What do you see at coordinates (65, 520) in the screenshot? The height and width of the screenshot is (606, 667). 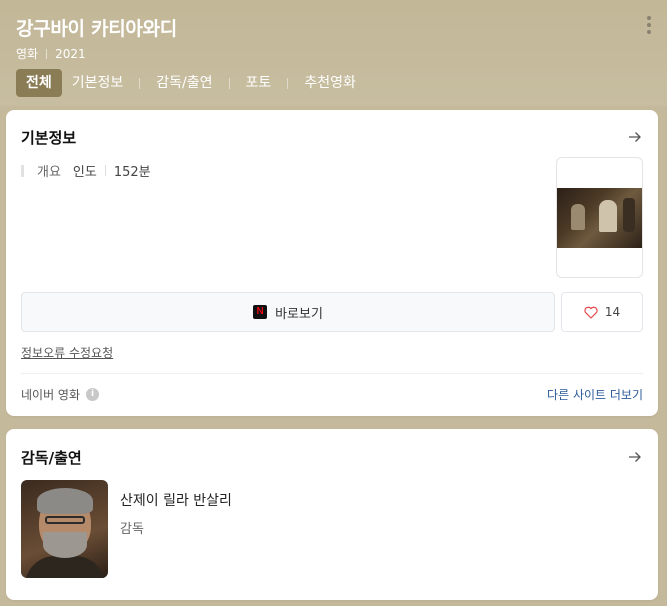 I see `photo-glasses` at bounding box center [65, 520].